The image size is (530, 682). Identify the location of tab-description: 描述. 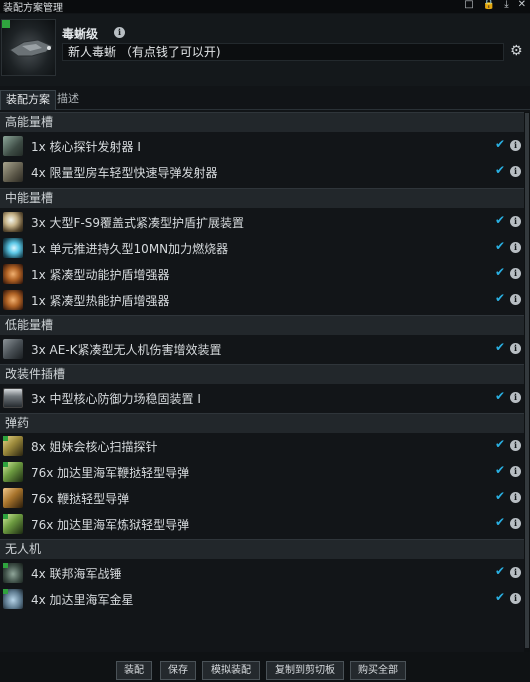
(68, 100).